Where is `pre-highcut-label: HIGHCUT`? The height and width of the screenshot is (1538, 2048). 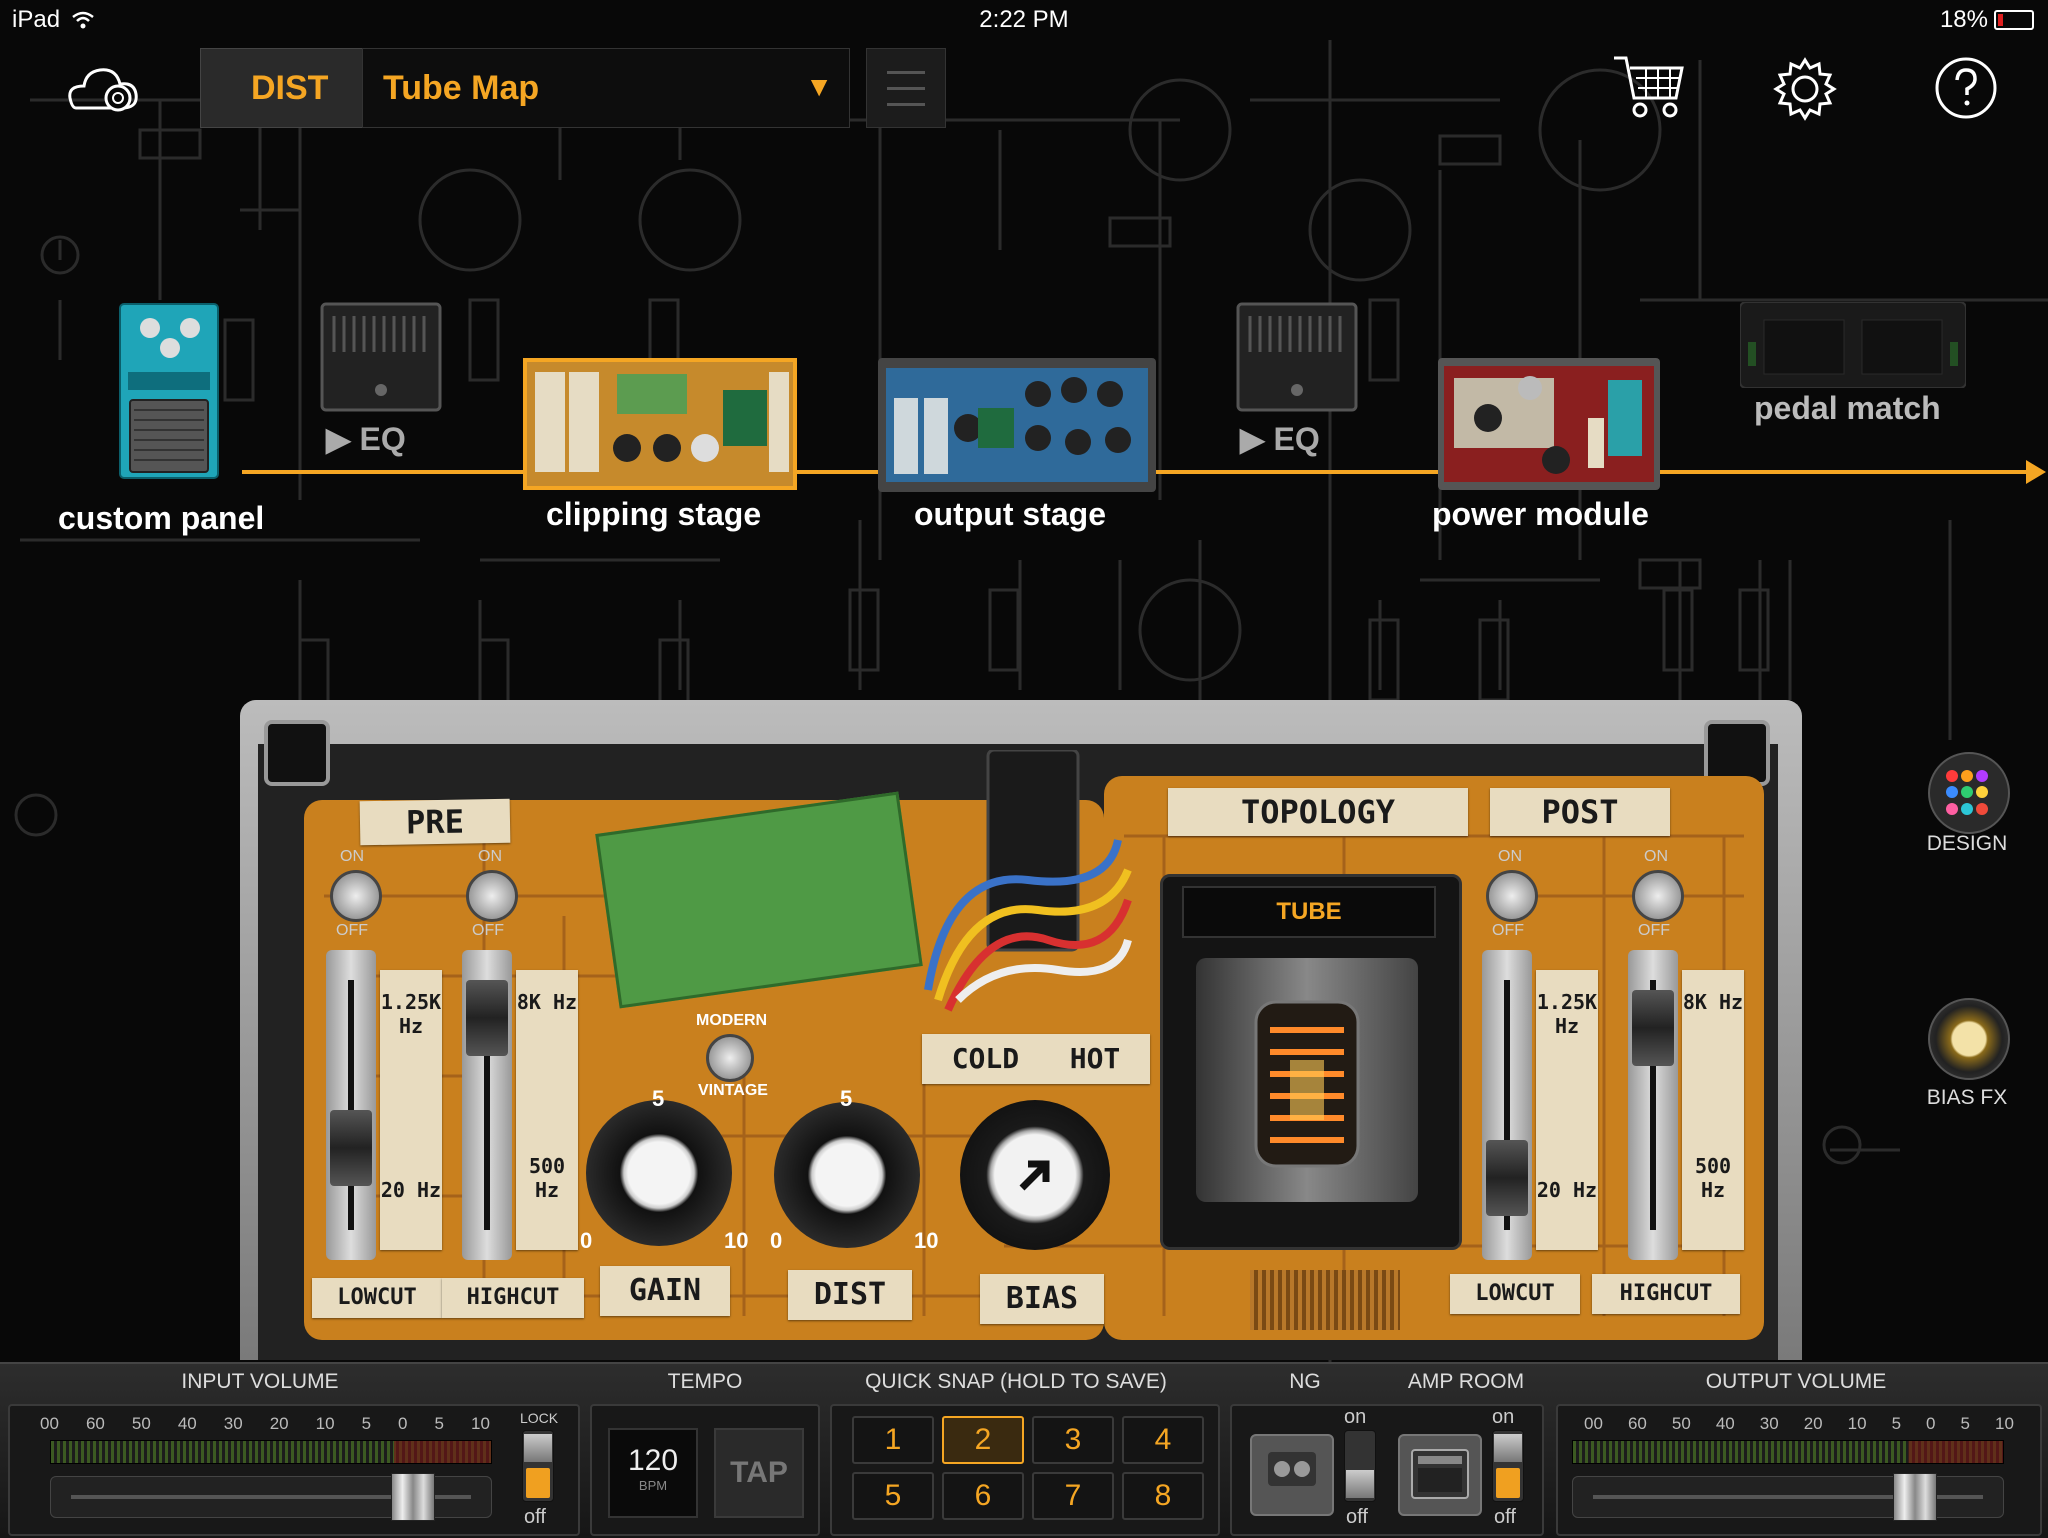 pre-highcut-label: HIGHCUT is located at coordinates (513, 1298).